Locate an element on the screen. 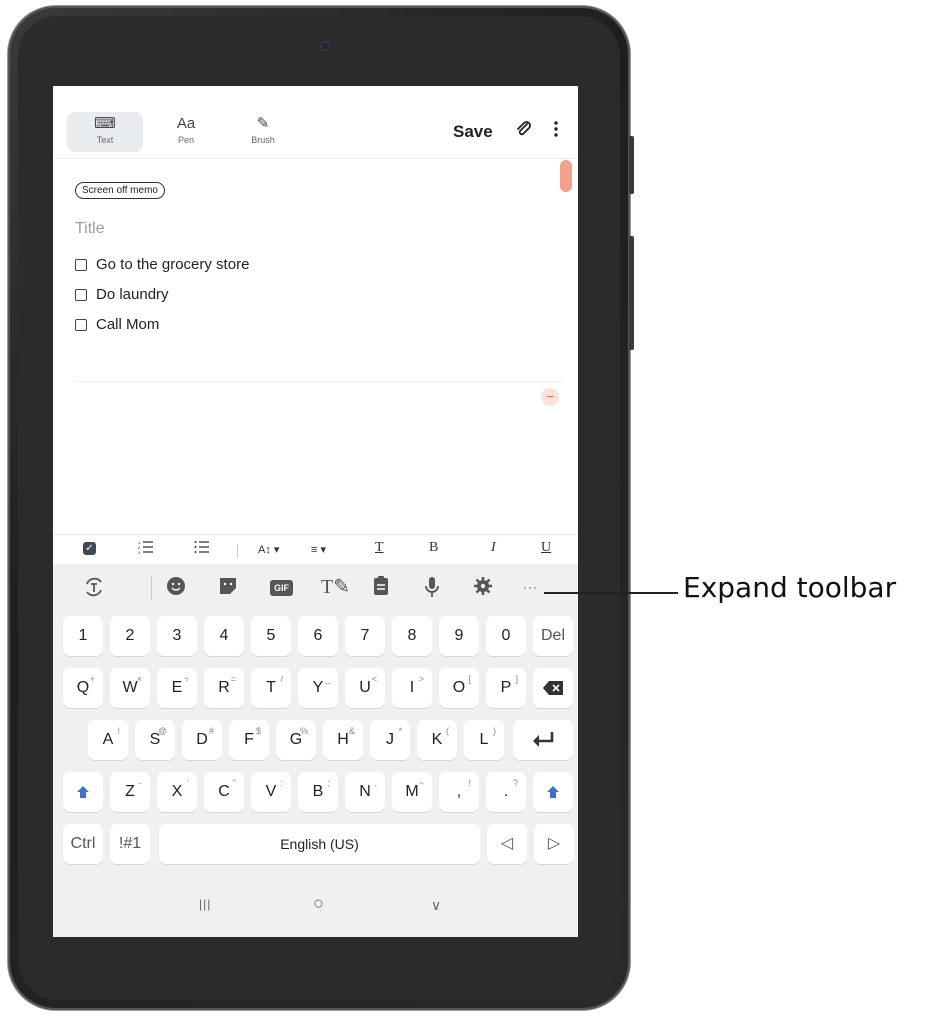 This screenshot has width=935, height=1014. key-c: C " is located at coordinates (224, 792).